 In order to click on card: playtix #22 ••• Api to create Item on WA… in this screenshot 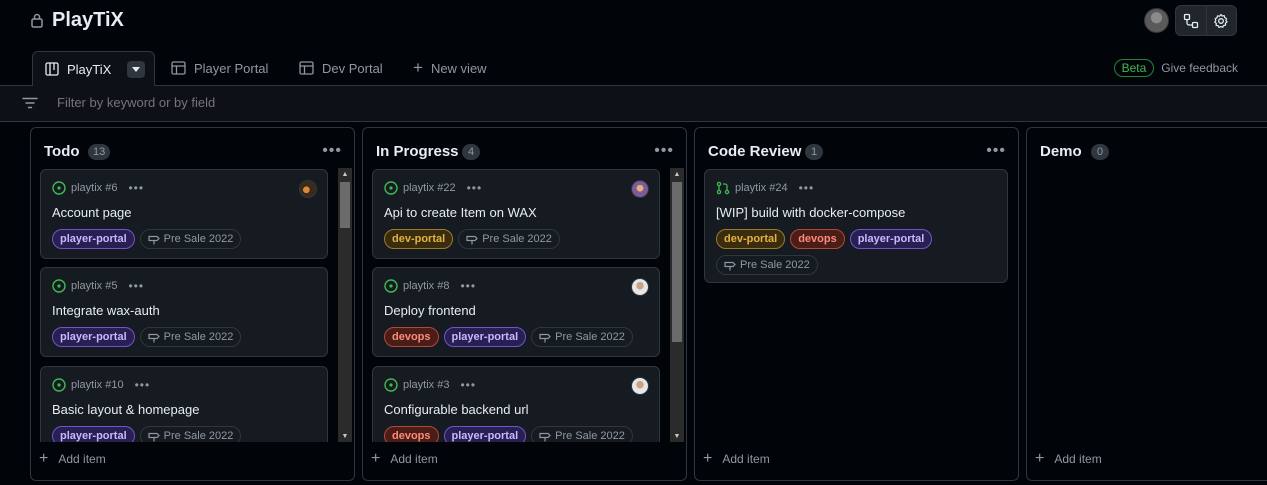, I will do `click(516, 214)`.